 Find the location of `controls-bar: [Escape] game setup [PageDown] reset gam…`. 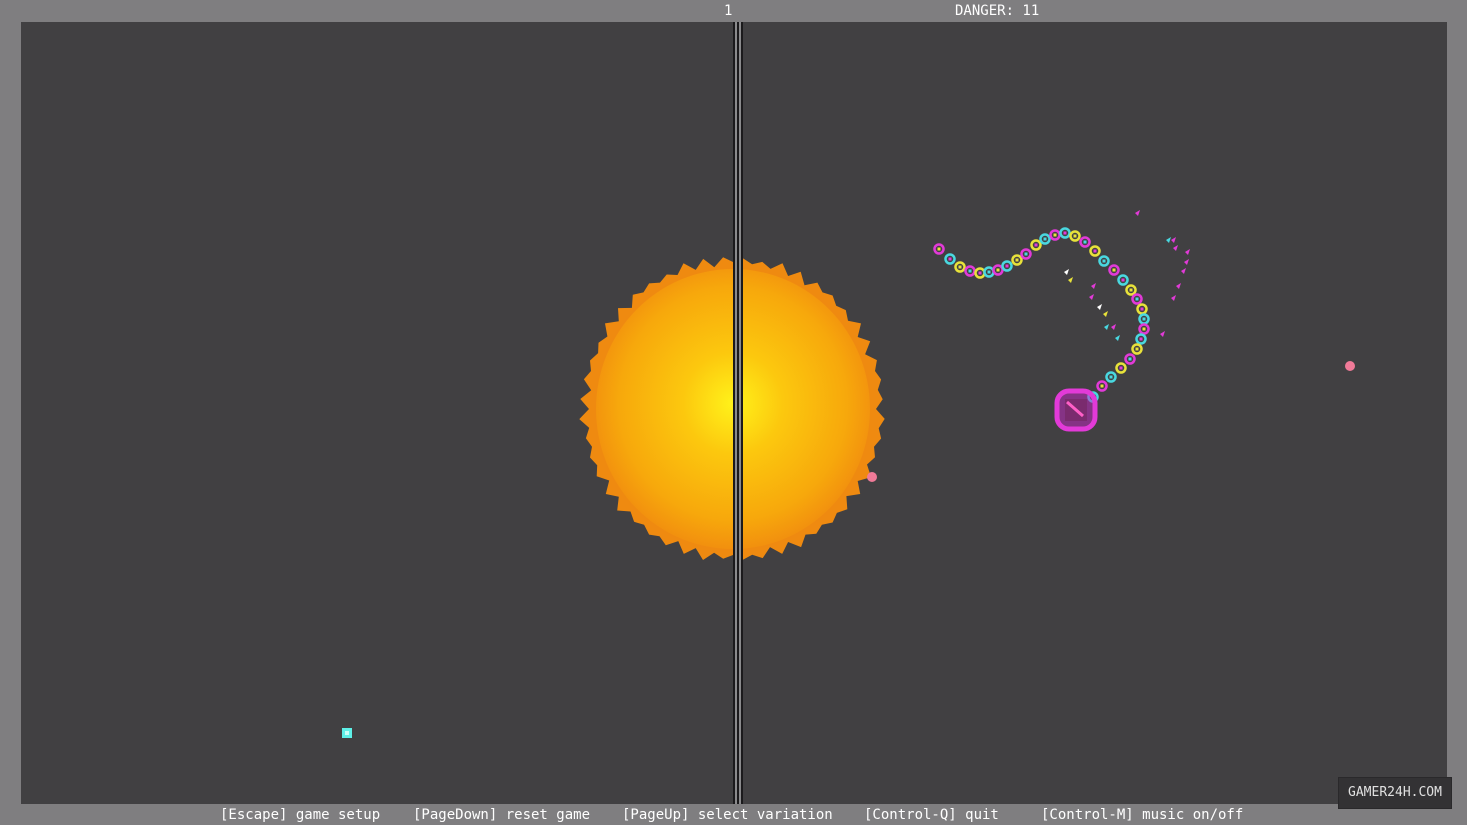

controls-bar: [Escape] game setup [PageDown] reset gam… is located at coordinates (733, 815).